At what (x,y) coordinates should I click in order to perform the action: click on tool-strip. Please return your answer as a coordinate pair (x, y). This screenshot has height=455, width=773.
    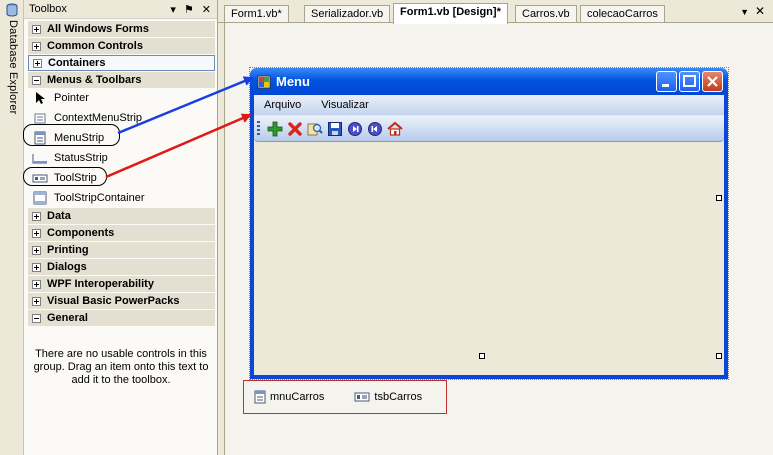
    Looking at the image, I should click on (489, 129).